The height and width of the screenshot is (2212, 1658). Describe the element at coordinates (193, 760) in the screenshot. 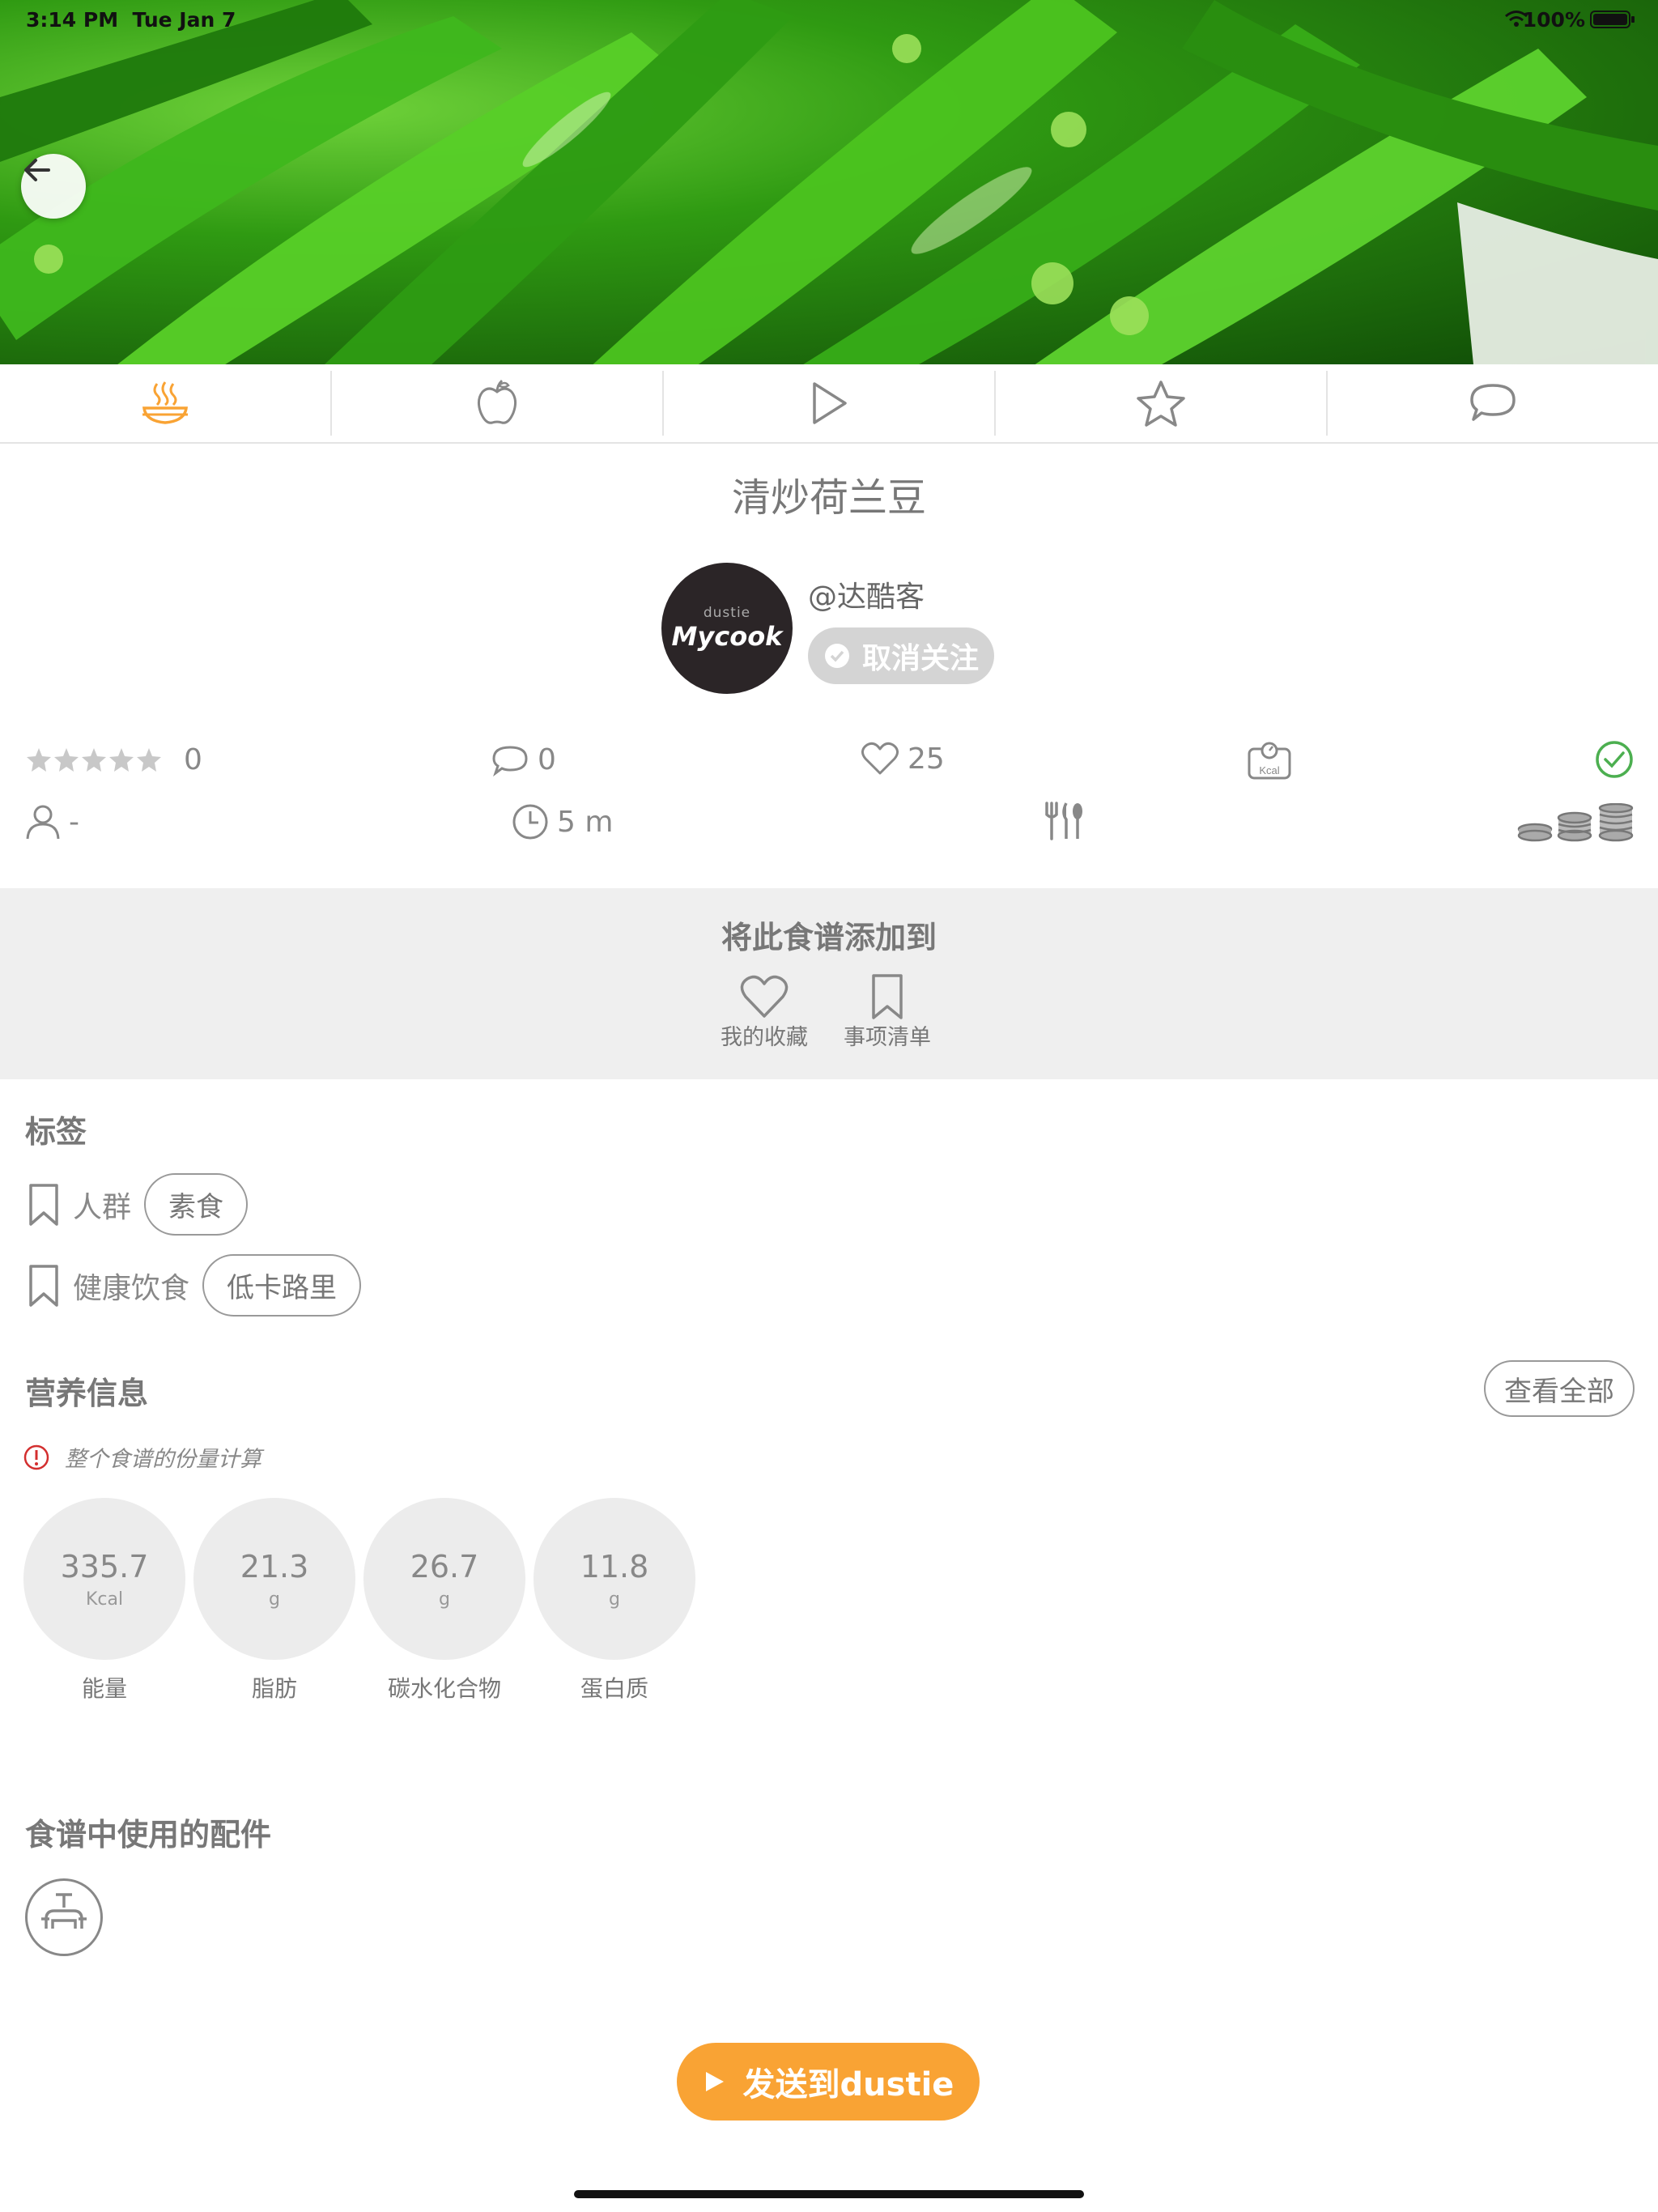

I see `rating-count: 0` at that location.